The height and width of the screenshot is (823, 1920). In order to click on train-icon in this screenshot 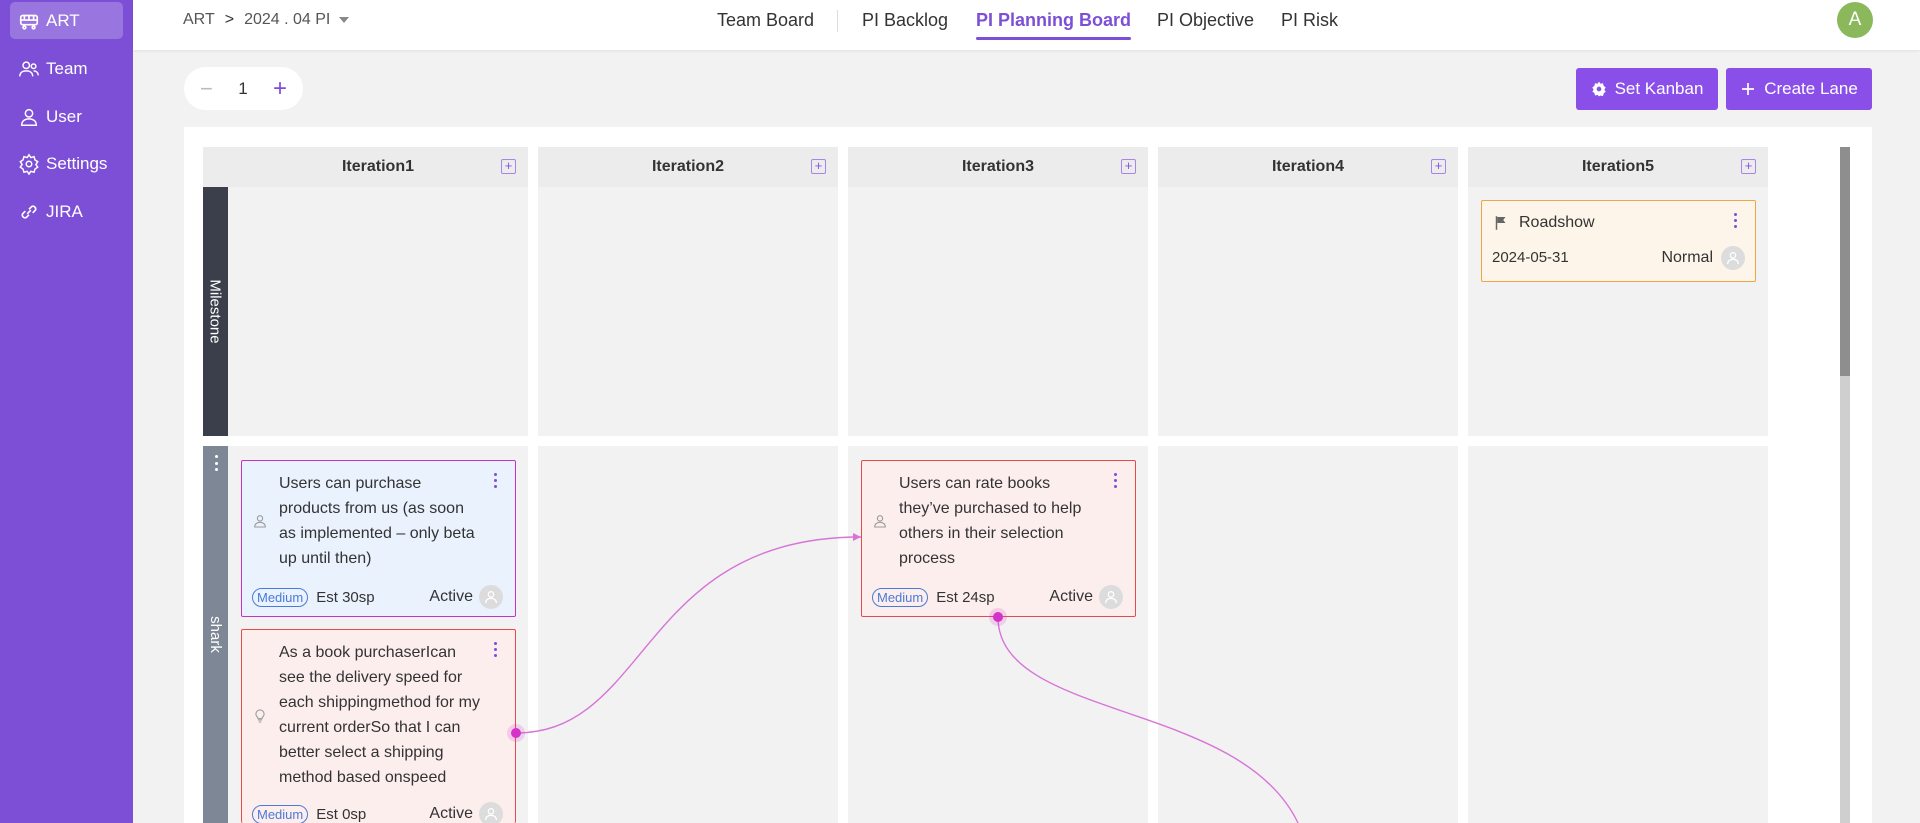, I will do `click(29, 22)`.